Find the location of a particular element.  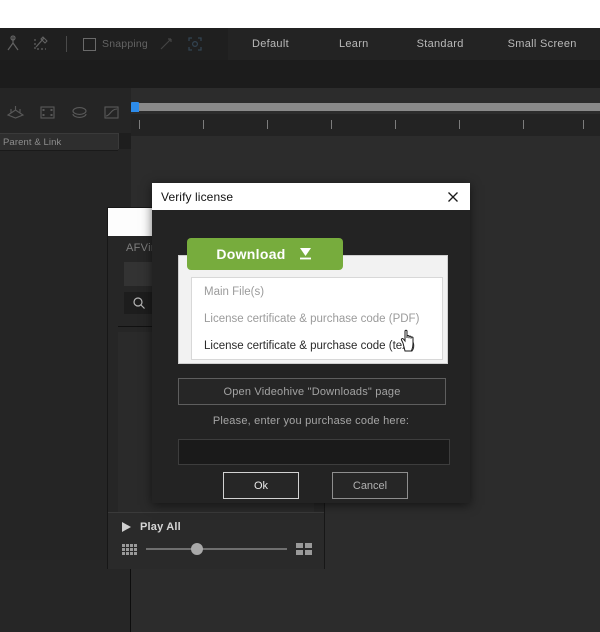

dialog-title: Verify license is located at coordinates (197, 196).